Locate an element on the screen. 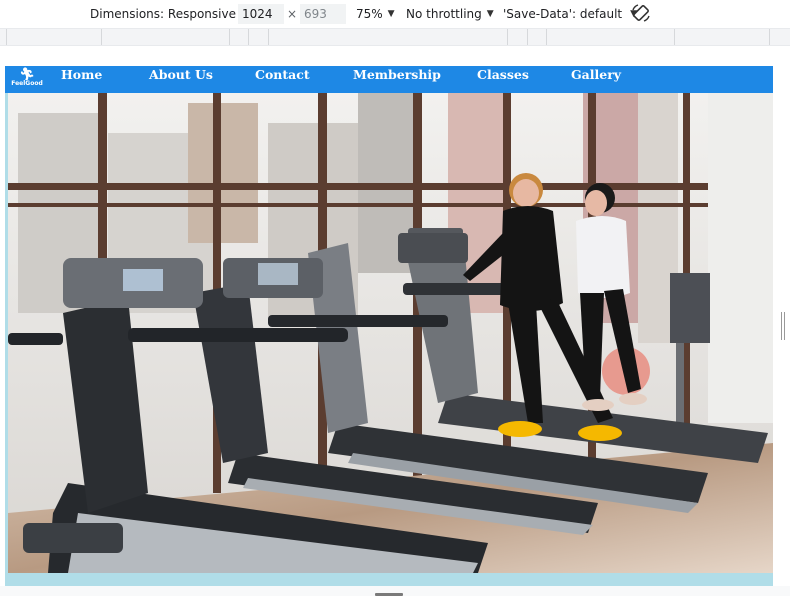 This screenshot has height=596, width=790. width-input: 1024 is located at coordinates (261, 14).